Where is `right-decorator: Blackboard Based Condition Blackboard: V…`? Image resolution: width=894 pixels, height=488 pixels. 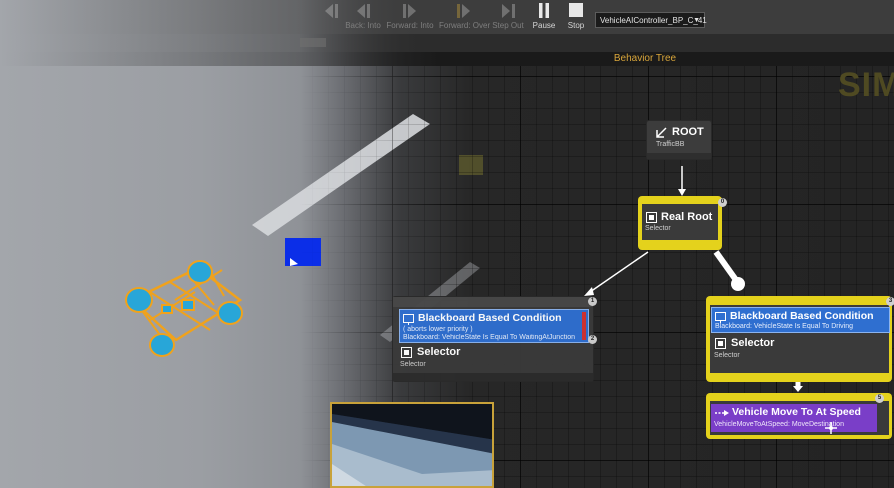 right-decorator: Blackboard Based Condition Blackboard: V… is located at coordinates (800, 320).